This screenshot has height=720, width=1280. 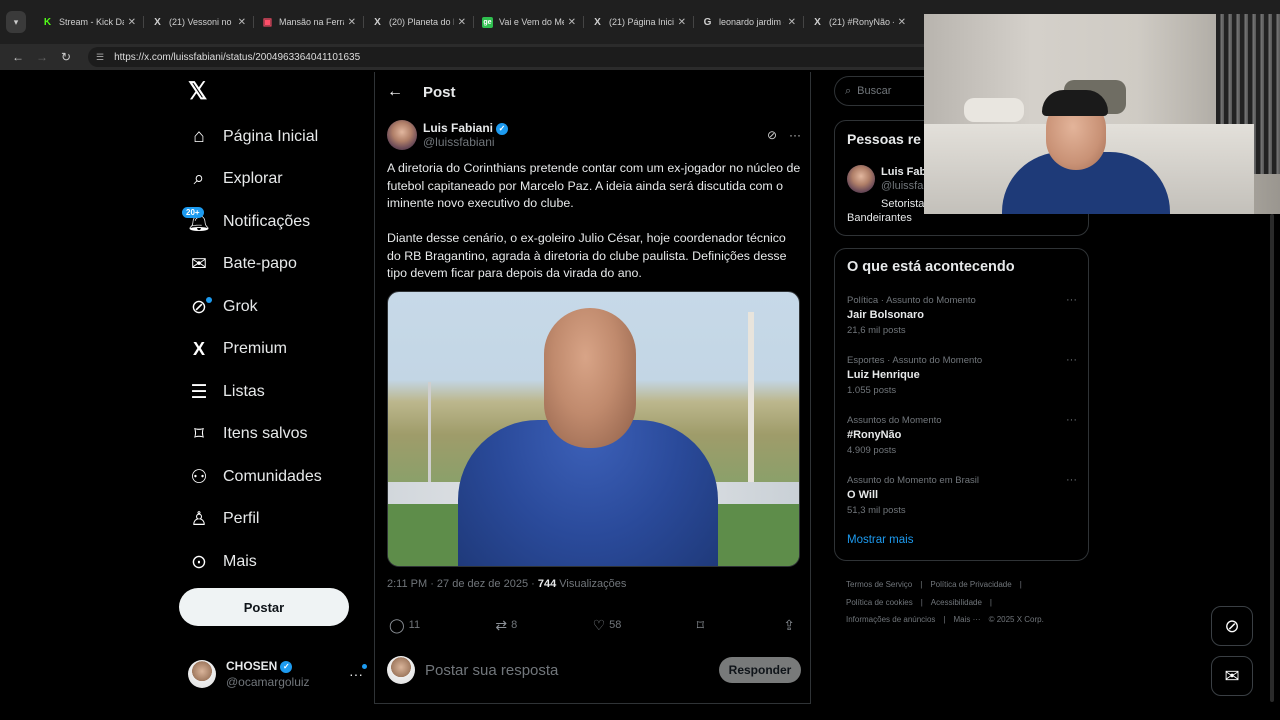 What do you see at coordinates (16, 22) in the screenshot?
I see `tab-search-button: ▾` at bounding box center [16, 22].